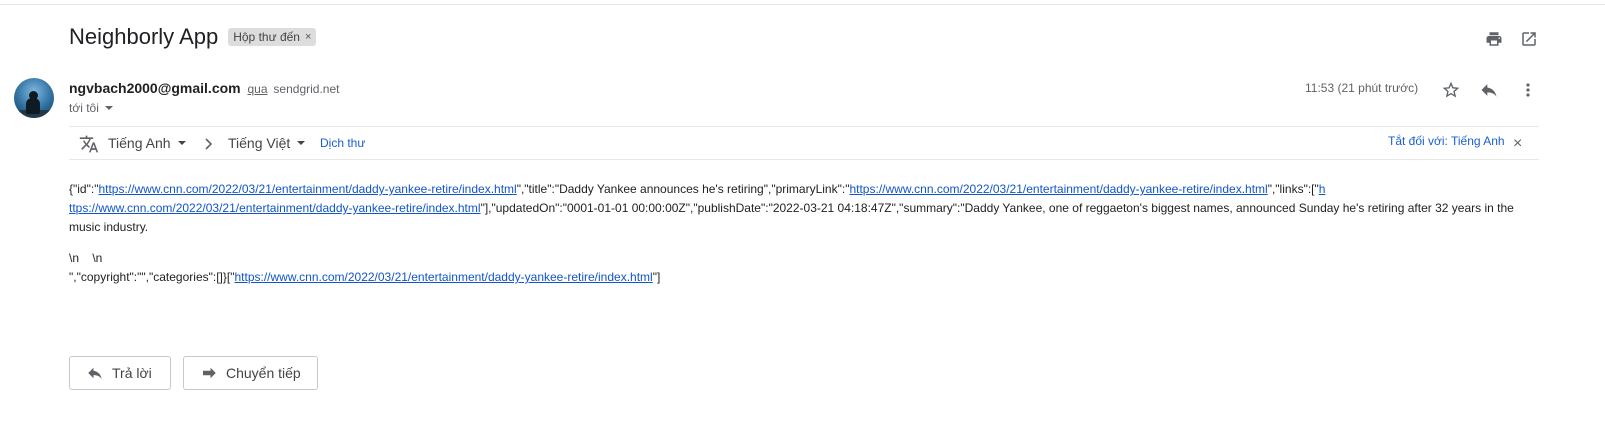  What do you see at coordinates (209, 373) in the screenshot?
I see `forward-icon` at bounding box center [209, 373].